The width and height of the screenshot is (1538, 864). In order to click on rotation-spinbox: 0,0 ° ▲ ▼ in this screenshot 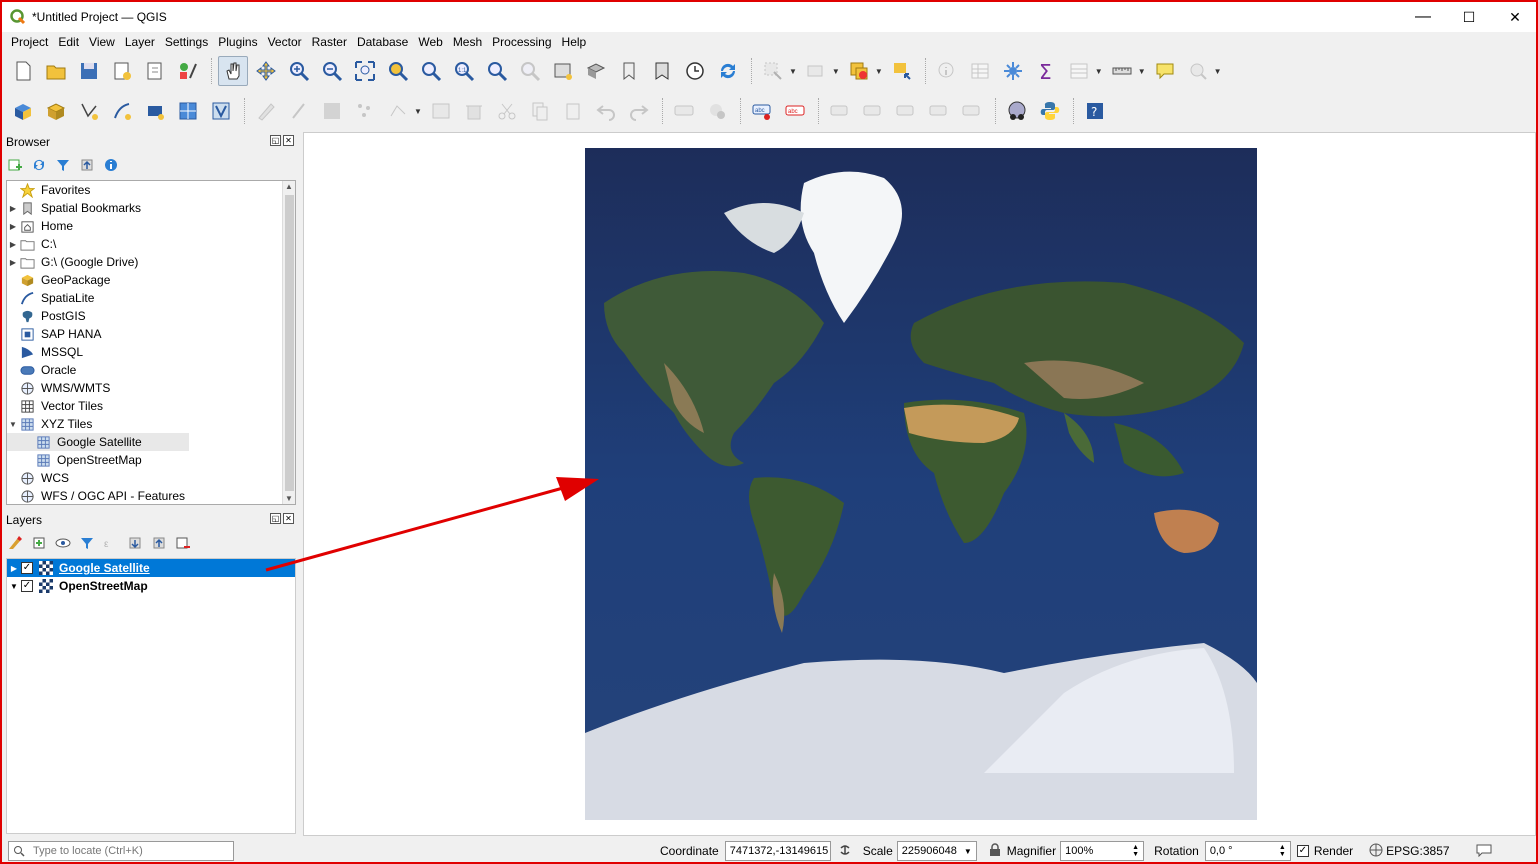, I will do `click(1247, 851)`.